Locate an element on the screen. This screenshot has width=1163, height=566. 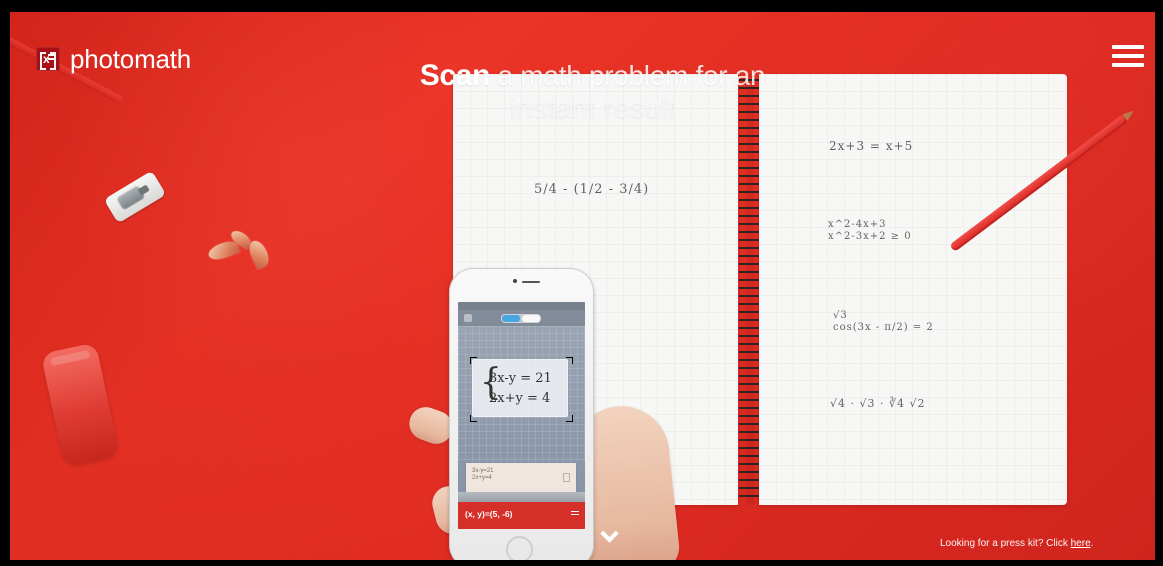
hamburger-menu-icon is located at coordinates (1129, 57).